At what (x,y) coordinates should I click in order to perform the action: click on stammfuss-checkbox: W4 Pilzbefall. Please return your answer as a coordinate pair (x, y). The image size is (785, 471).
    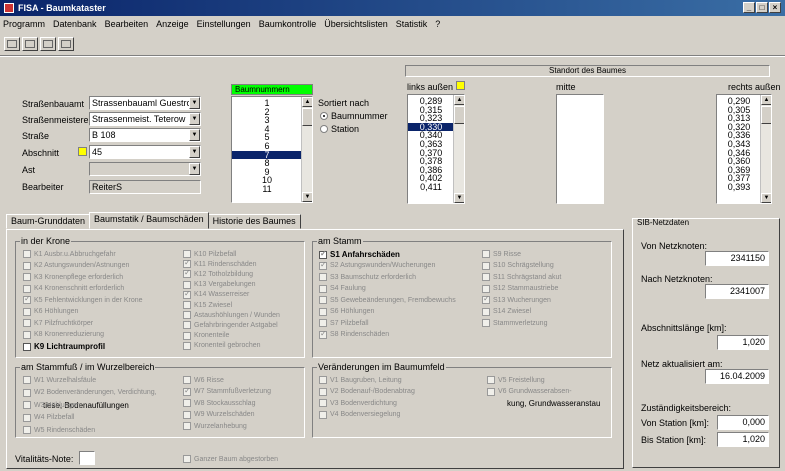
    Looking at the image, I should click on (48, 417).